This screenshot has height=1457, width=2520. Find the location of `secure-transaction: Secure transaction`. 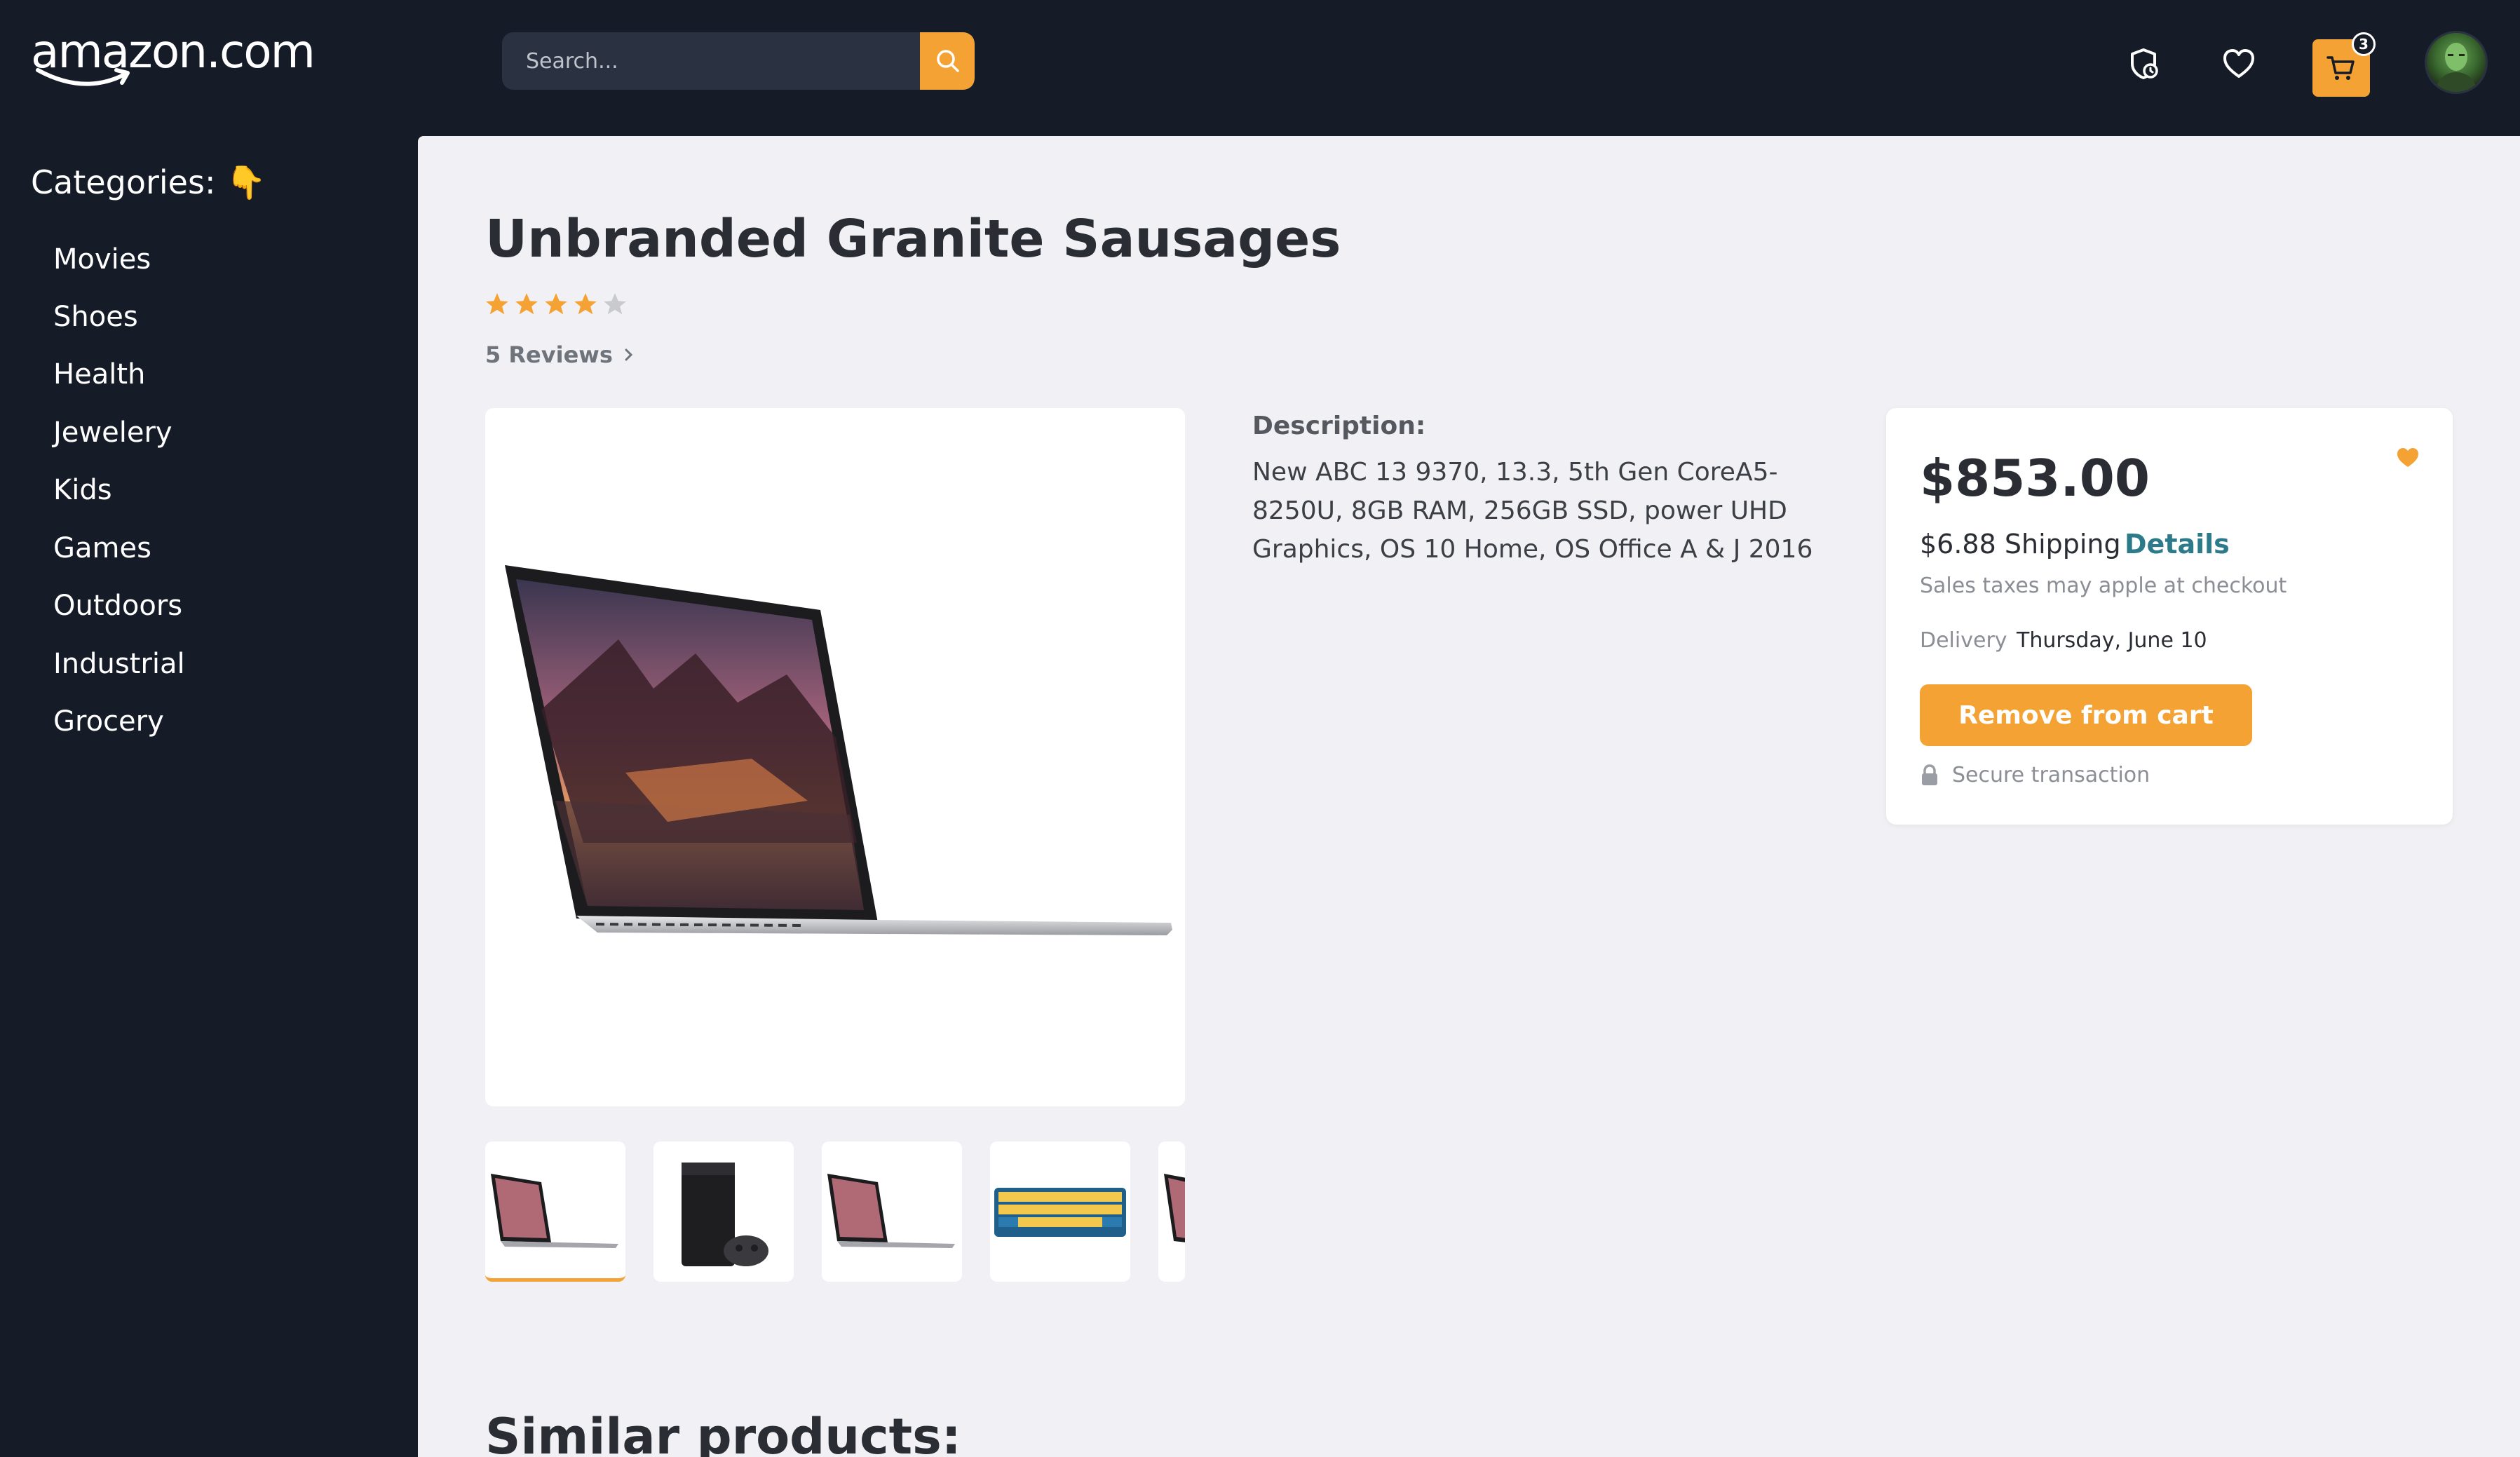

secure-transaction: Secure transaction is located at coordinates (2035, 775).